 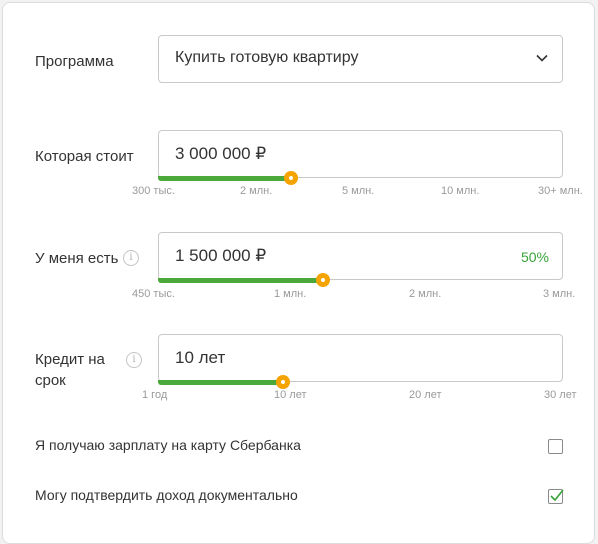 What do you see at coordinates (560, 191) in the screenshot?
I see `price-tick-5: 30+ млн.` at bounding box center [560, 191].